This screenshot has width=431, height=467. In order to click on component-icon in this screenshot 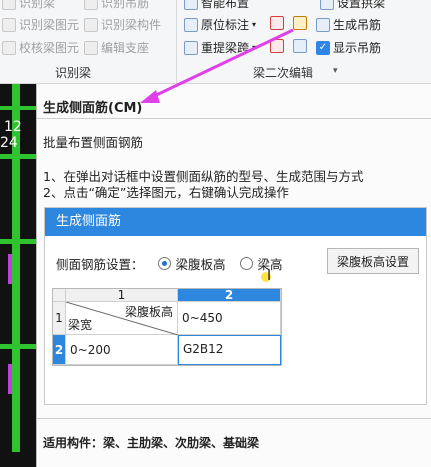, I will do `click(91, 24)`.